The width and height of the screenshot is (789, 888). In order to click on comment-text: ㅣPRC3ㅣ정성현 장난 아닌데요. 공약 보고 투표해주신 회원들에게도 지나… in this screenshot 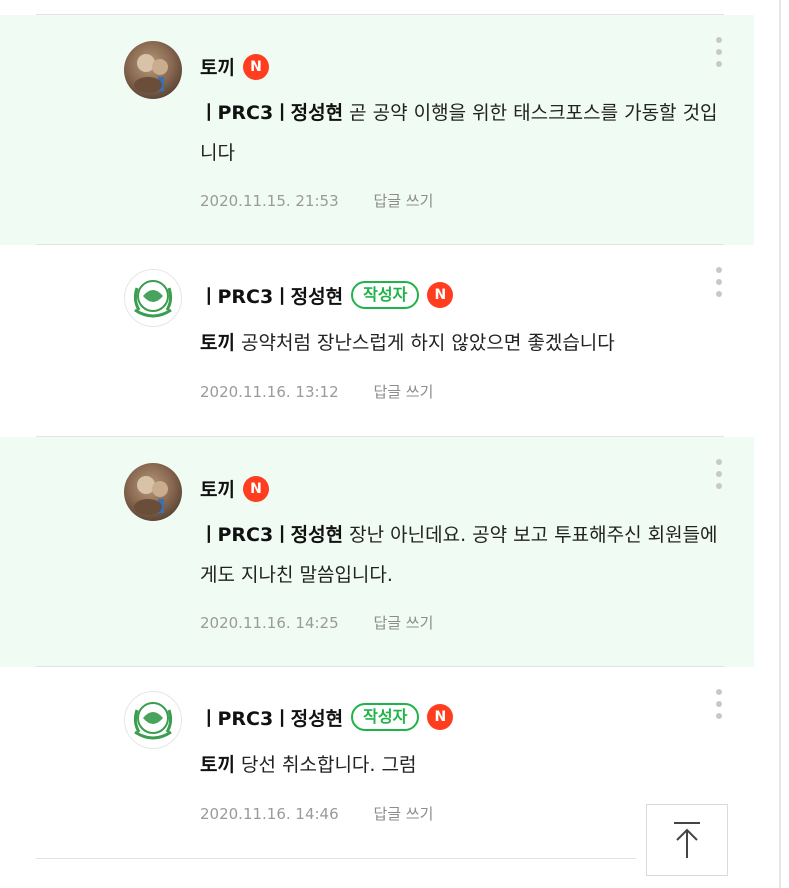, I will do `click(460, 555)`.